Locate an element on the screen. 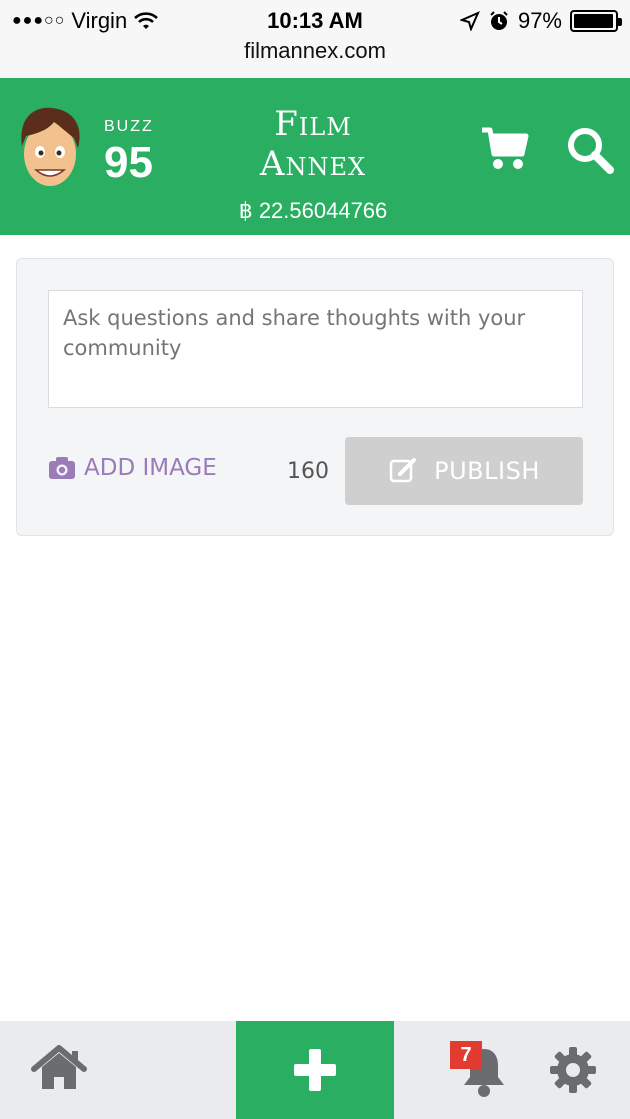  battery-icon is located at coordinates (596, 21).